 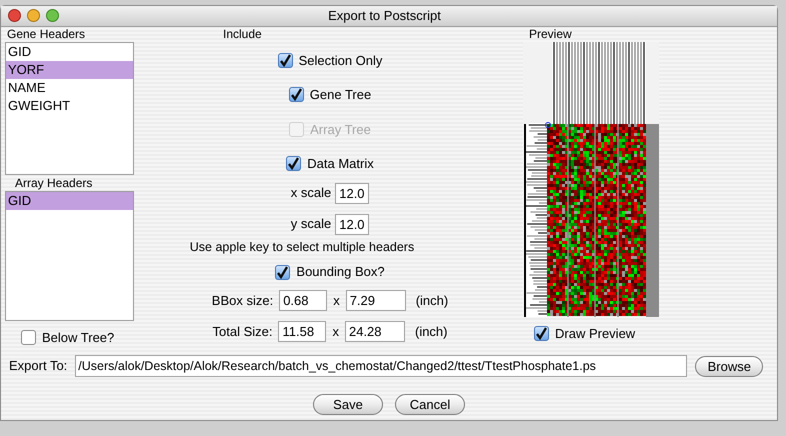 What do you see at coordinates (302, 247) in the screenshot?
I see `hint-text: Use apple key to select multiple headers` at bounding box center [302, 247].